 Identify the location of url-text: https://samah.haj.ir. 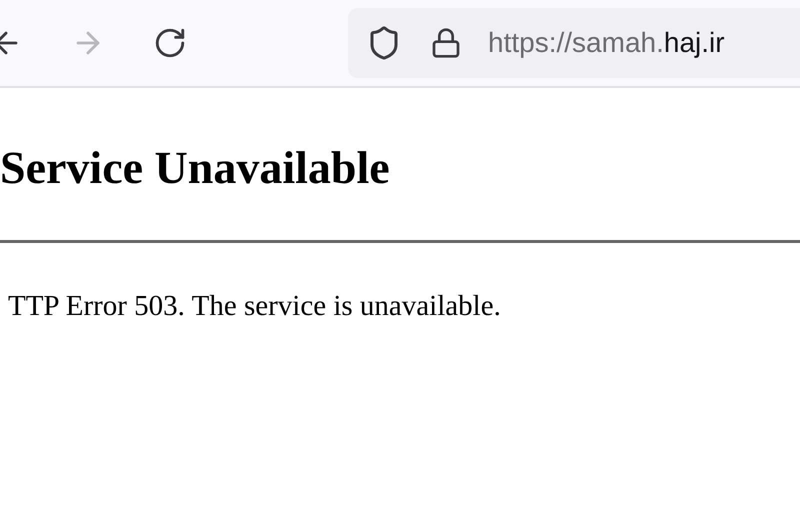
(606, 43).